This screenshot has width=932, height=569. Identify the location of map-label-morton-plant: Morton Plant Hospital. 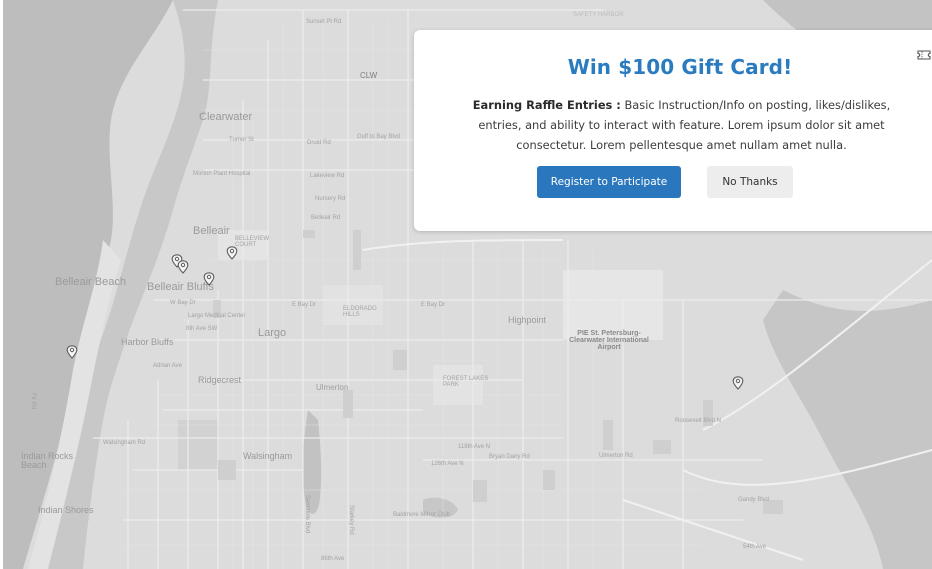
(222, 174).